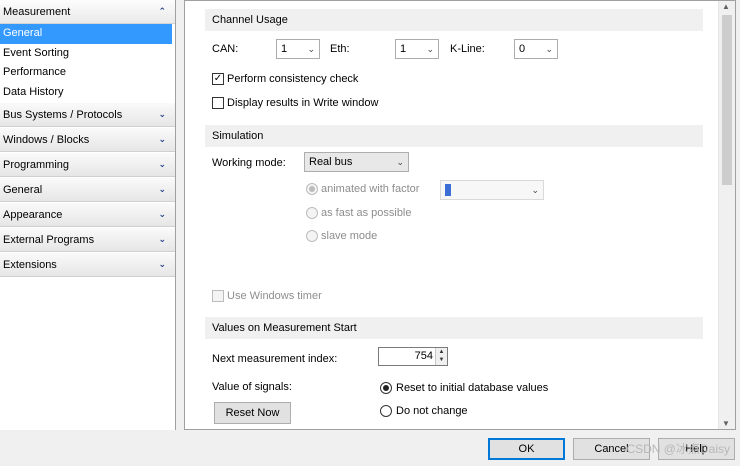 The image size is (744, 466). I want to click on kline-label: K-Line:, so click(467, 49).